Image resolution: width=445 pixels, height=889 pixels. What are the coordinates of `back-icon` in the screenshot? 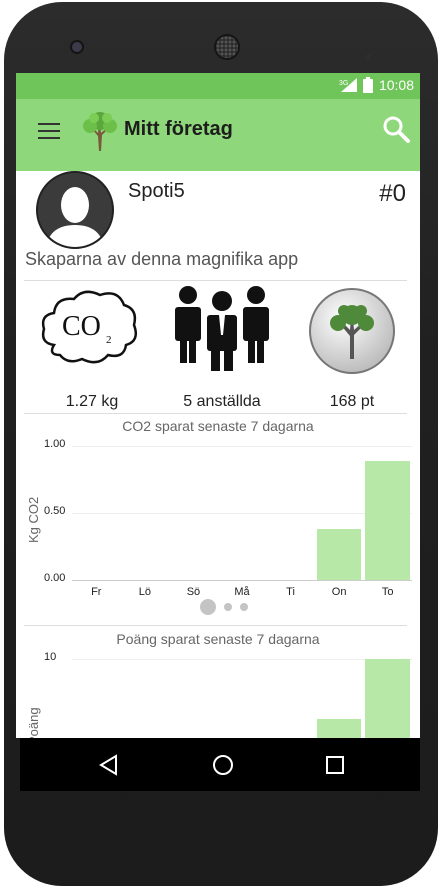 It's located at (109, 765).